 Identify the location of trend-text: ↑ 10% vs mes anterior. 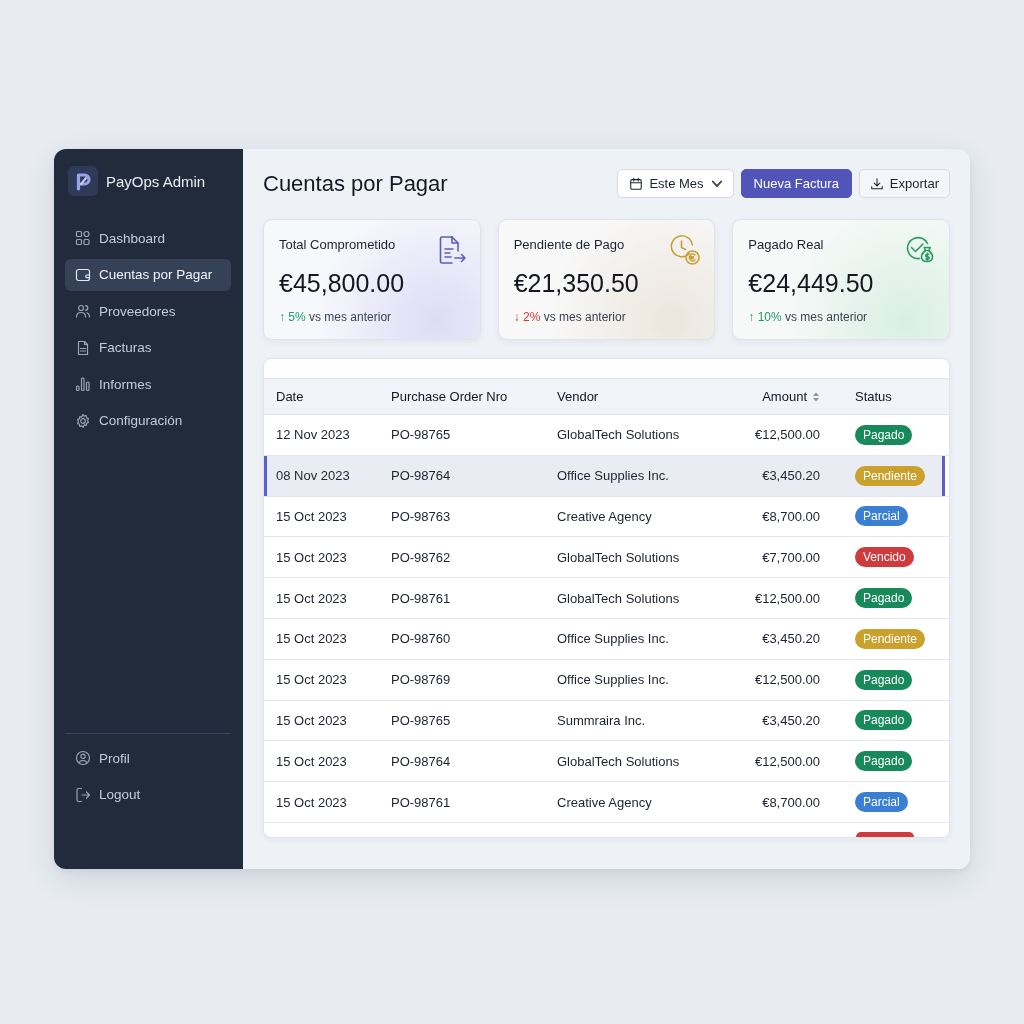
(808, 317).